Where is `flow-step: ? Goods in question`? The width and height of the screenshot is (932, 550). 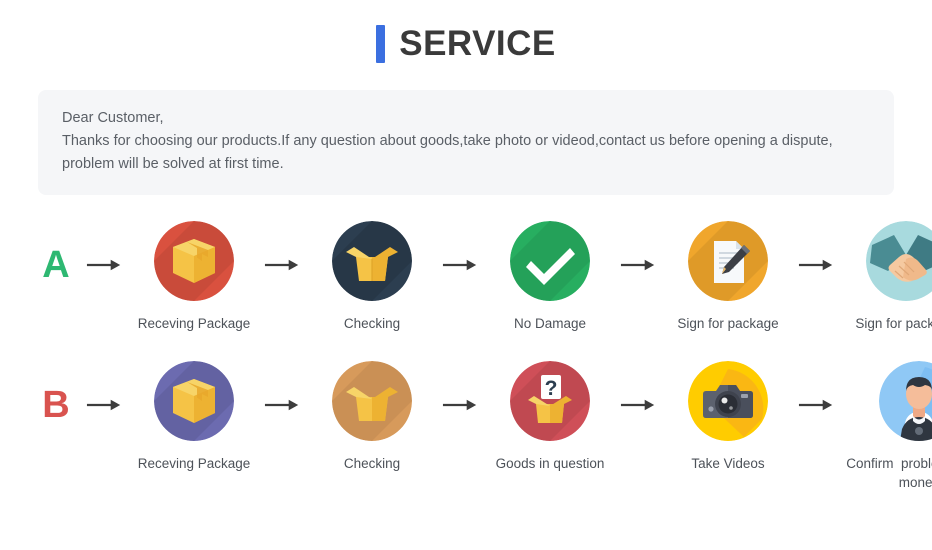 flow-step: ? Goods in question is located at coordinates (550, 417).